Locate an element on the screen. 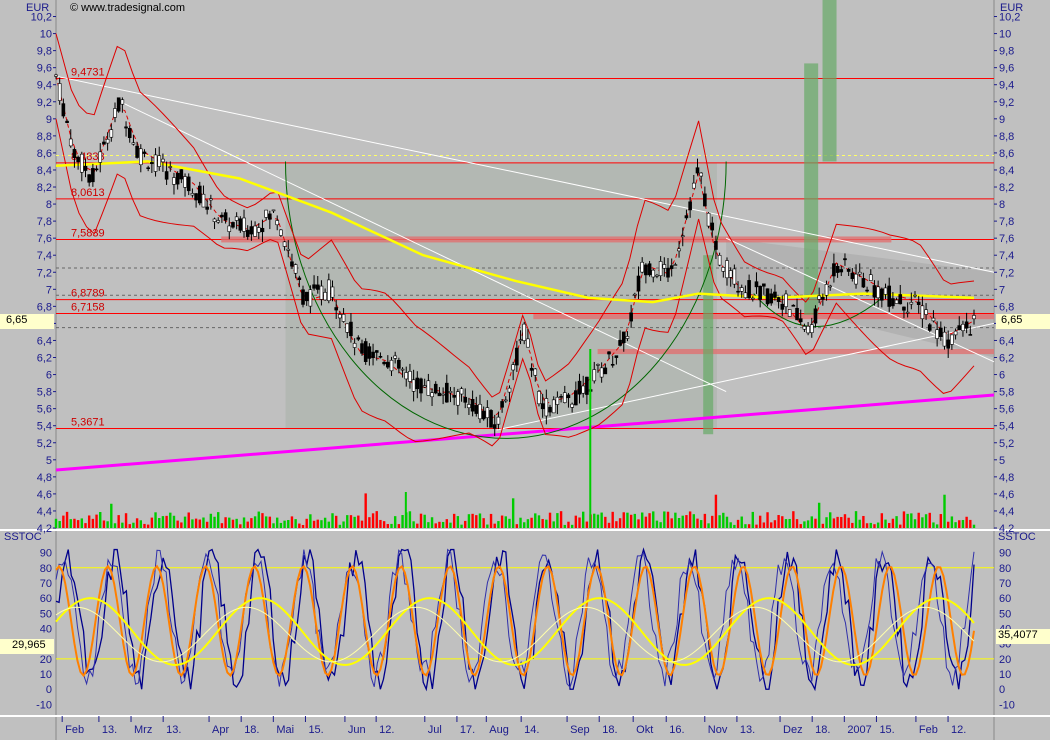 Image resolution: width=1050 pixels, height=740 pixels. price-tick-label-left: 8,4 is located at coordinates (44, 171).